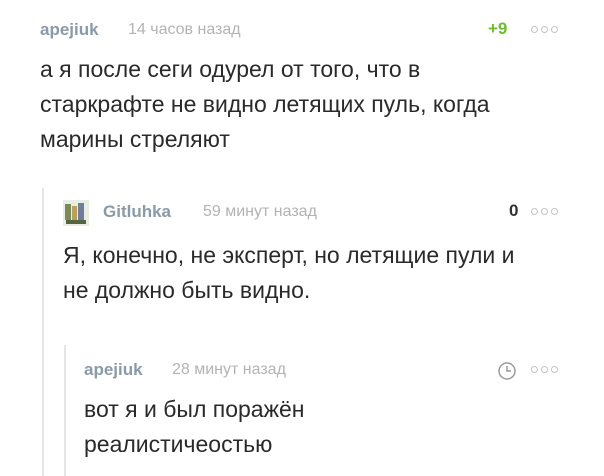 The height and width of the screenshot is (476, 604). Describe the element at coordinates (260, 212) in the screenshot. I see `comment-time: 59 минут назад` at that location.